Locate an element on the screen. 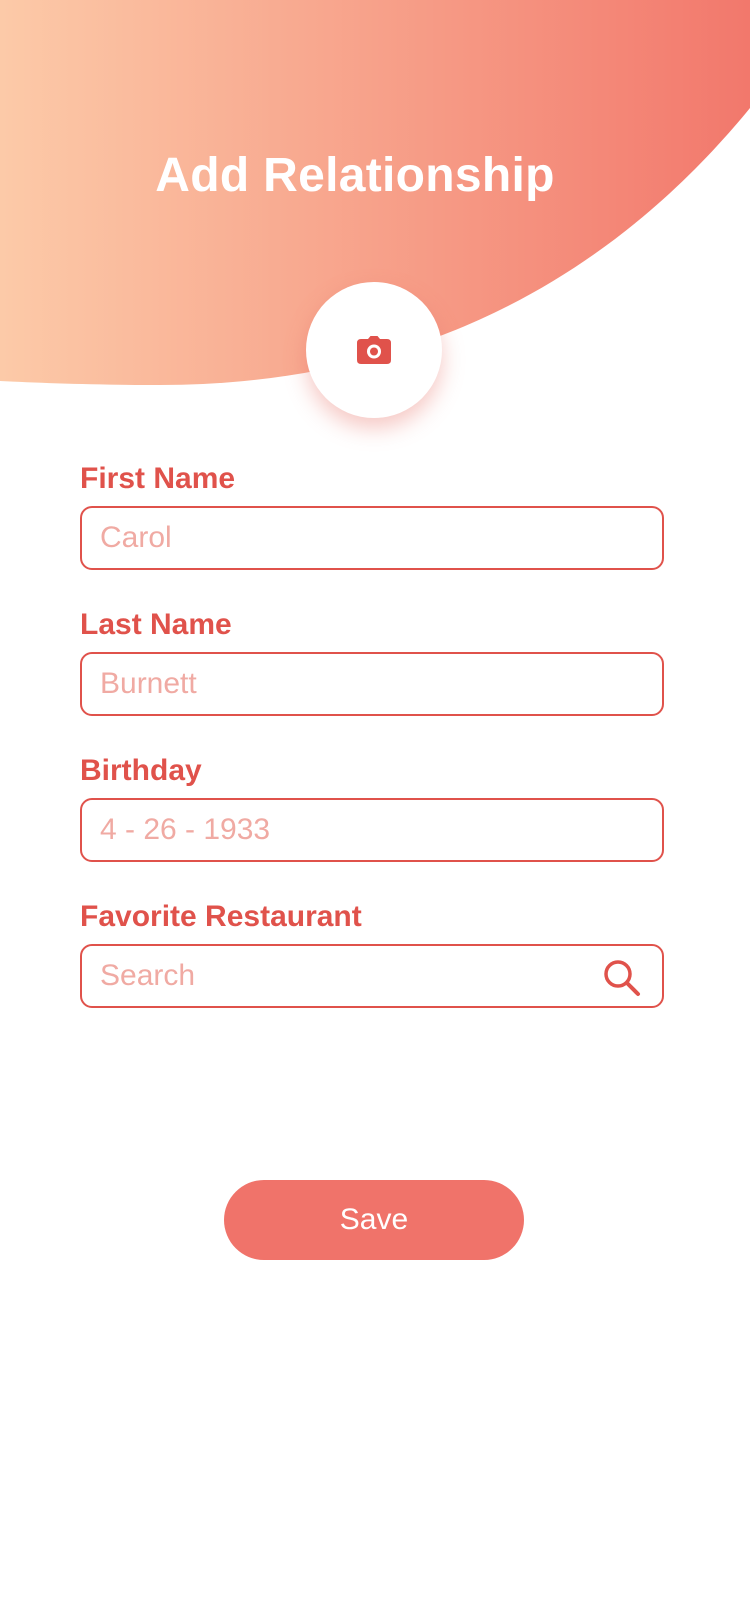 The image size is (750, 1624). camera-icon is located at coordinates (374, 350).